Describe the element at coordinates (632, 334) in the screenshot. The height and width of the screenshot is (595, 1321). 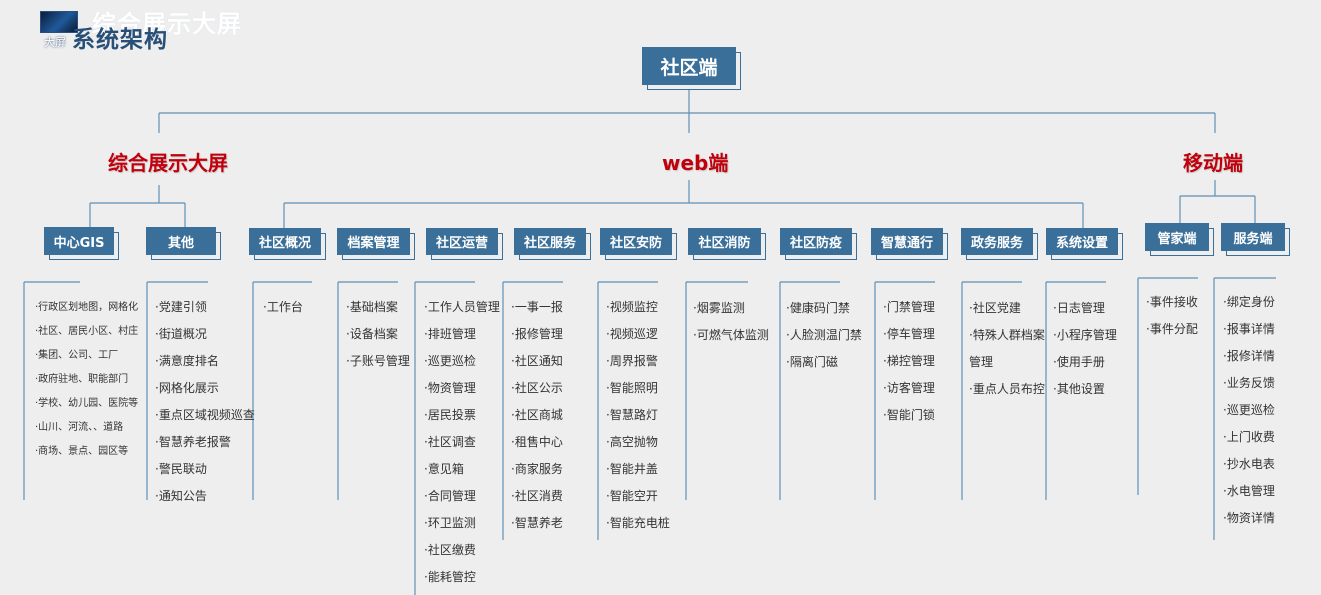
I see `list-item: ·视频巡逻` at that location.